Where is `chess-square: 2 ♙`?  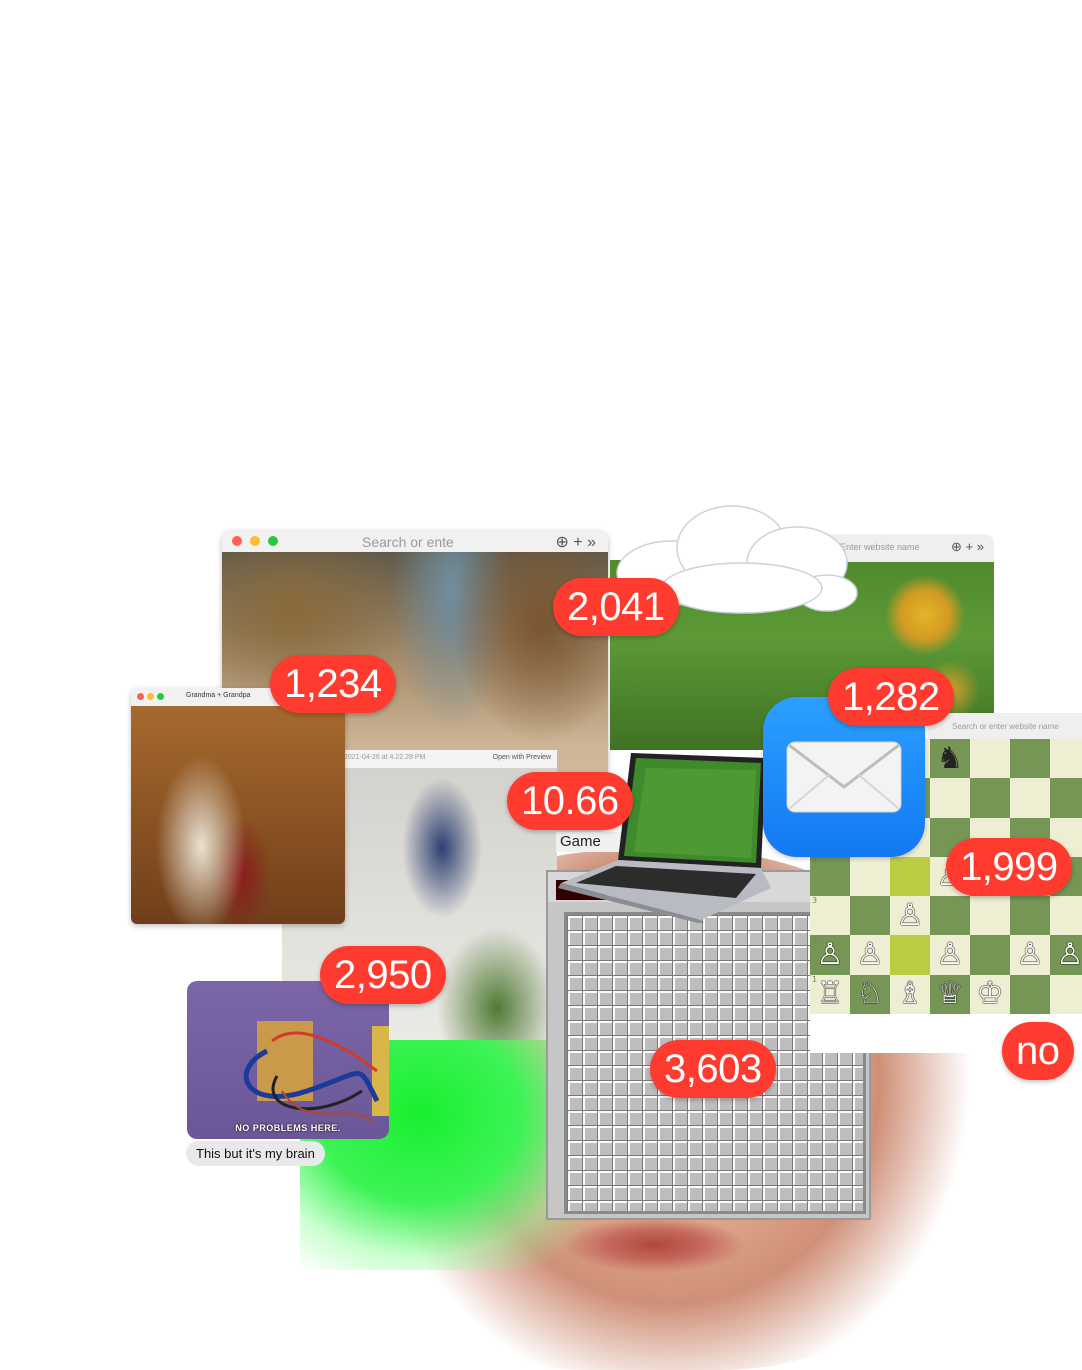 chess-square: 2 ♙ is located at coordinates (830, 955).